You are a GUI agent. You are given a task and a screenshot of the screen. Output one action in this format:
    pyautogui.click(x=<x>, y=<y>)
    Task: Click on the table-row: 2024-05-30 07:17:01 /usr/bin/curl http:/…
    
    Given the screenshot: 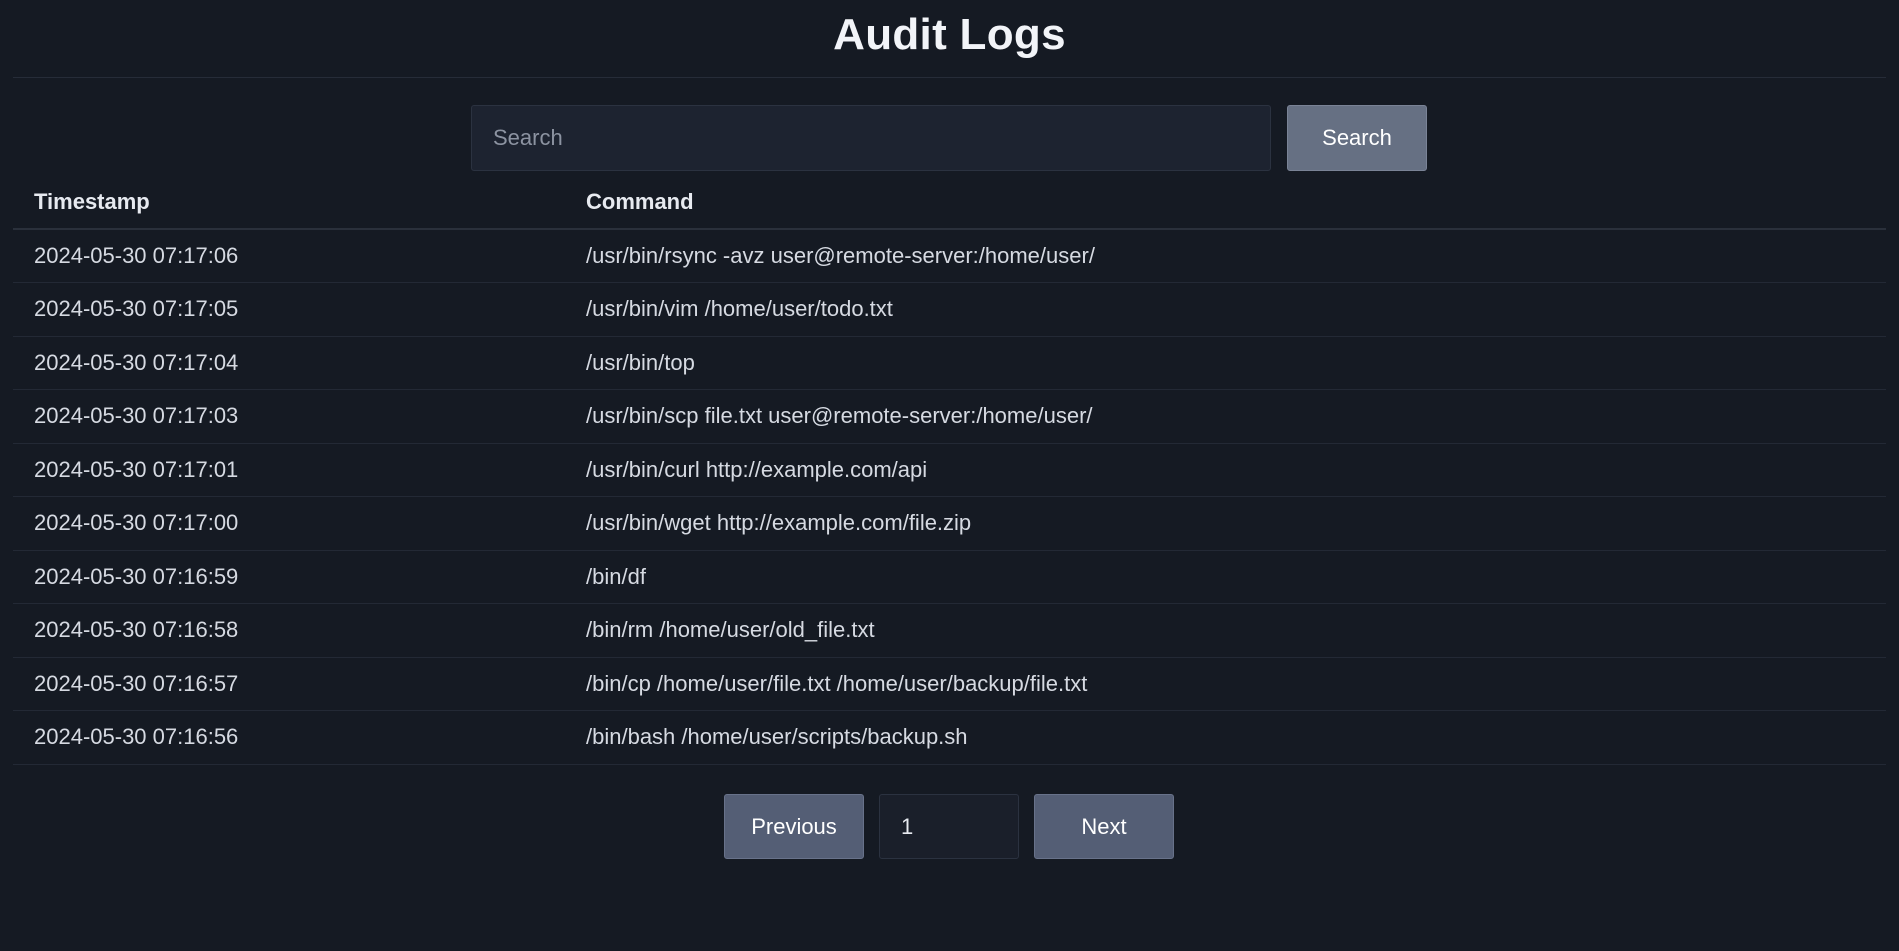 What is the action you would take?
    pyautogui.click(x=949, y=470)
    